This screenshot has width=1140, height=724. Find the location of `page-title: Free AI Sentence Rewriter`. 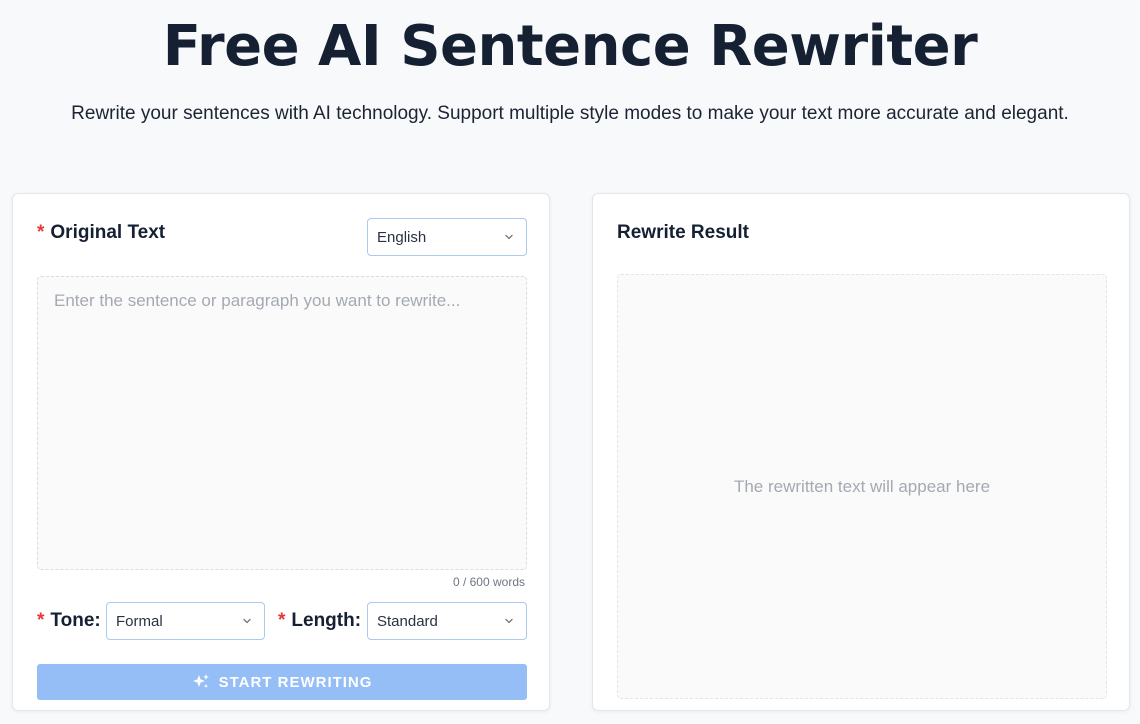

page-title: Free AI Sentence Rewriter is located at coordinates (570, 46).